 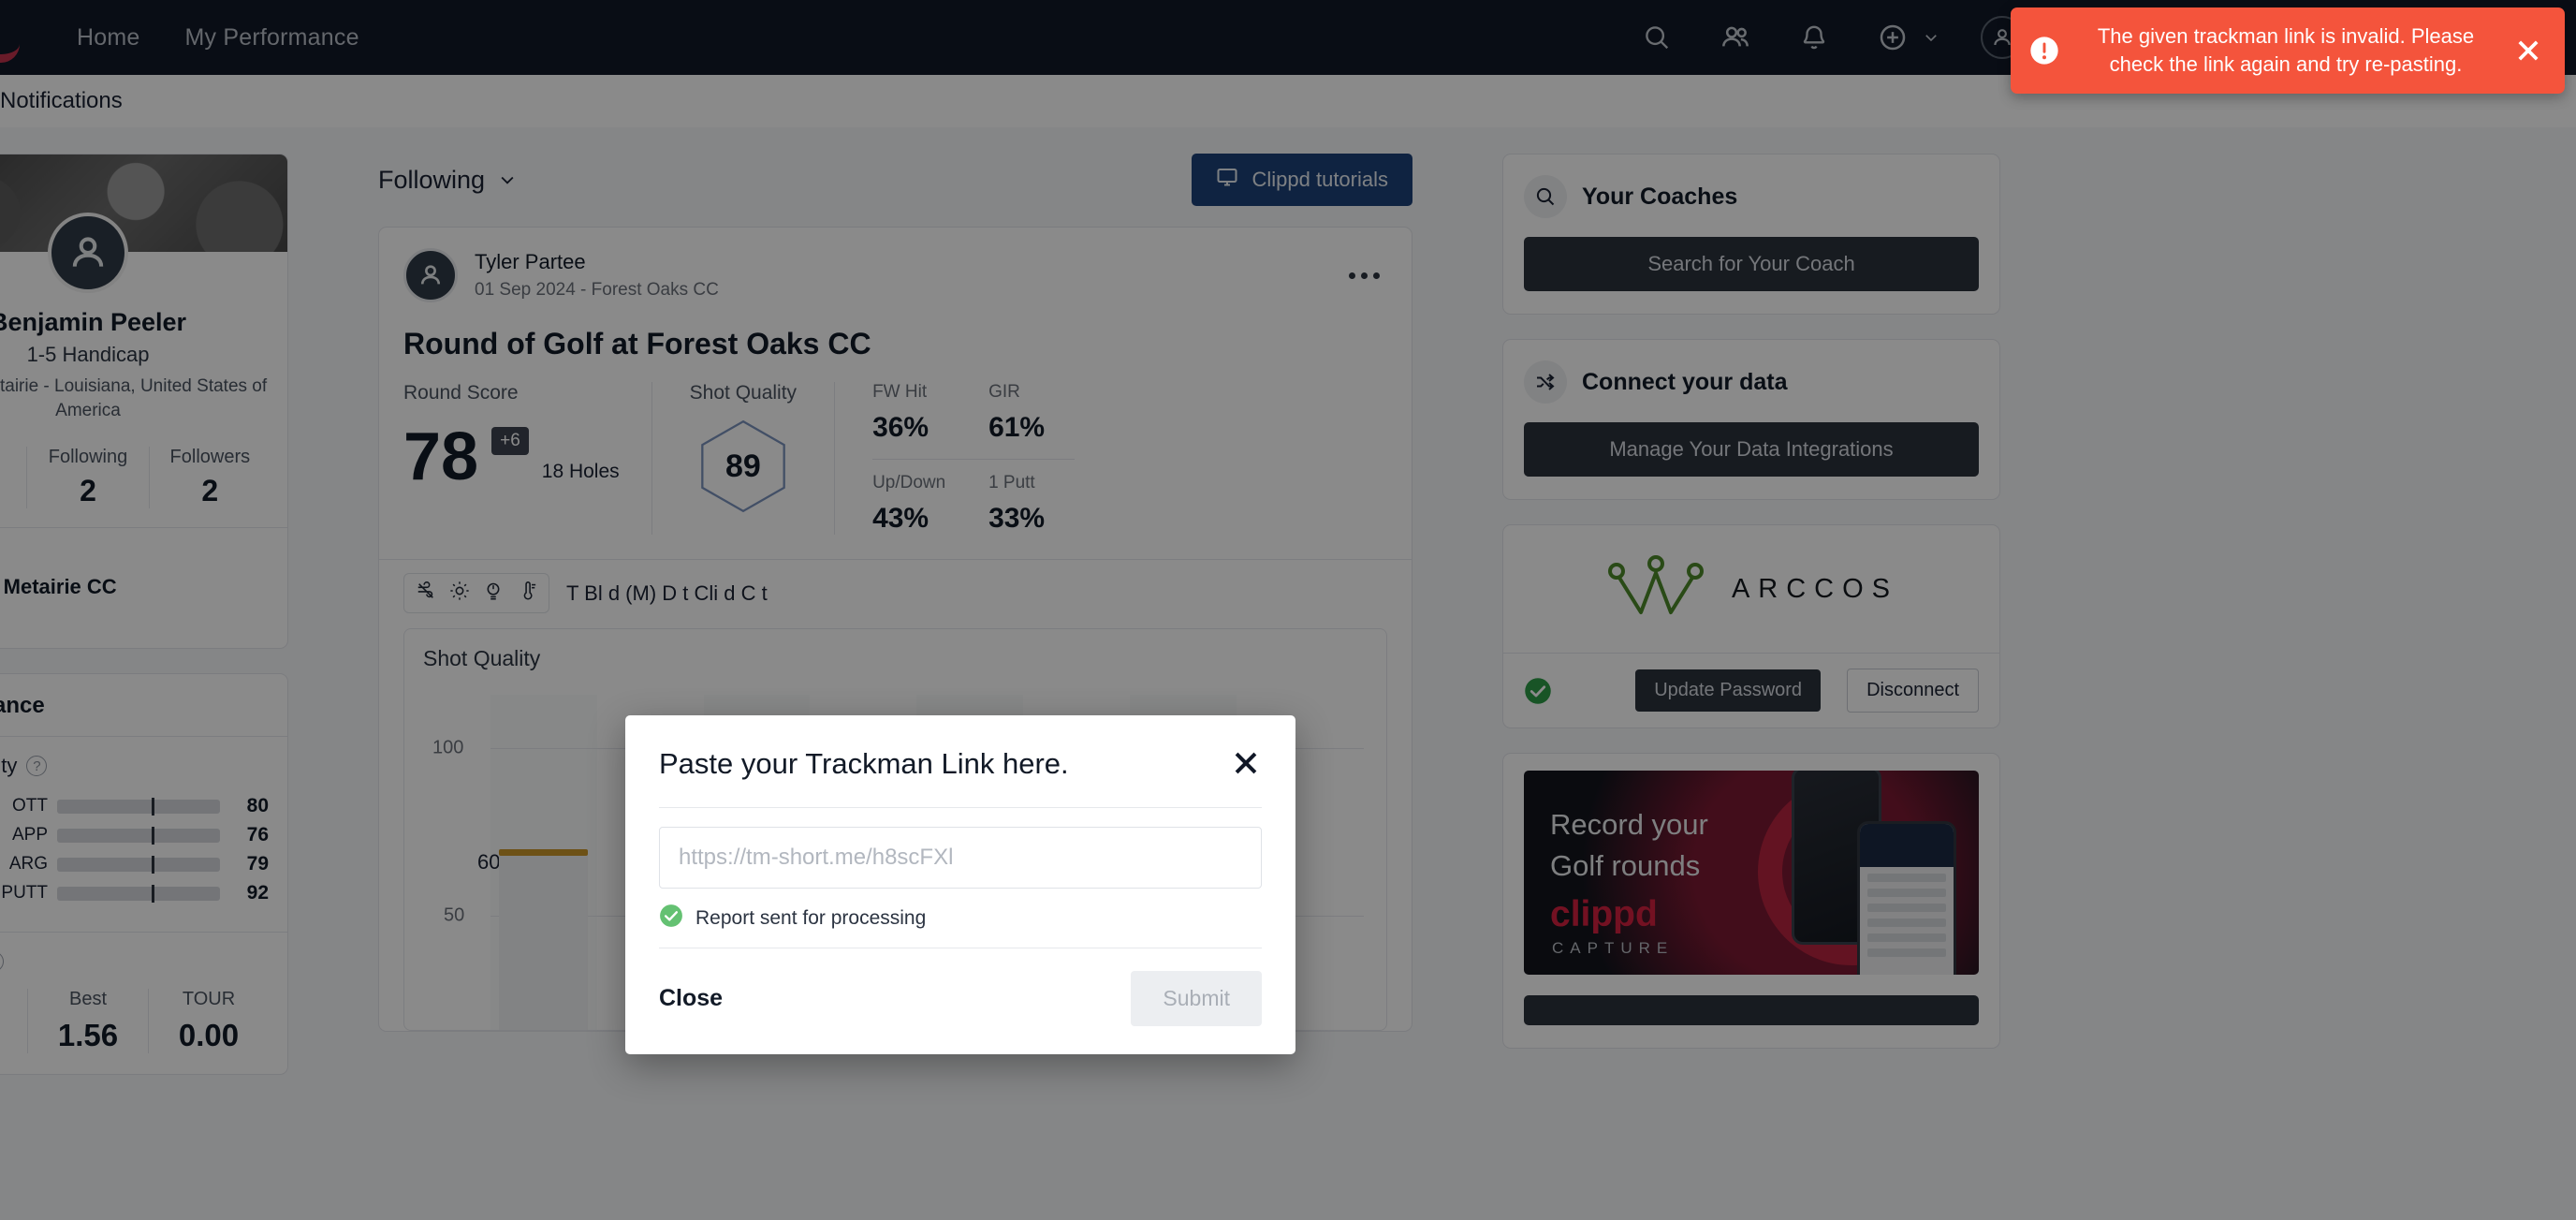 What do you see at coordinates (2044, 51) in the screenshot?
I see `error-icon` at bounding box center [2044, 51].